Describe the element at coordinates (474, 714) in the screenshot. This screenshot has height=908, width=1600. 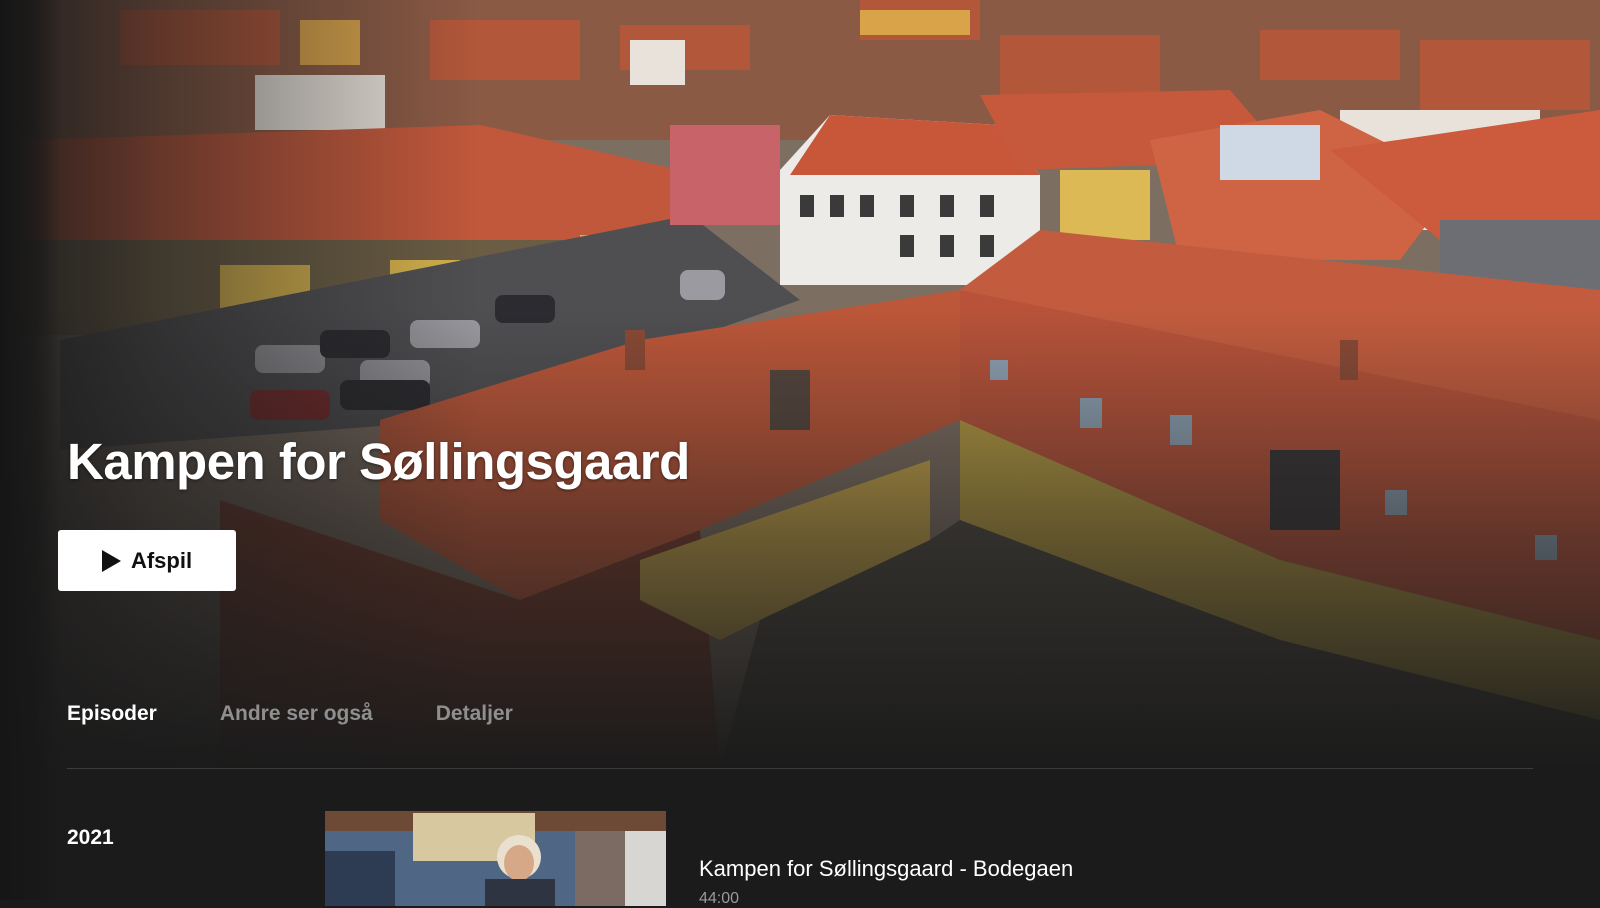
I see `tab-detaljer: Detaljer` at that location.